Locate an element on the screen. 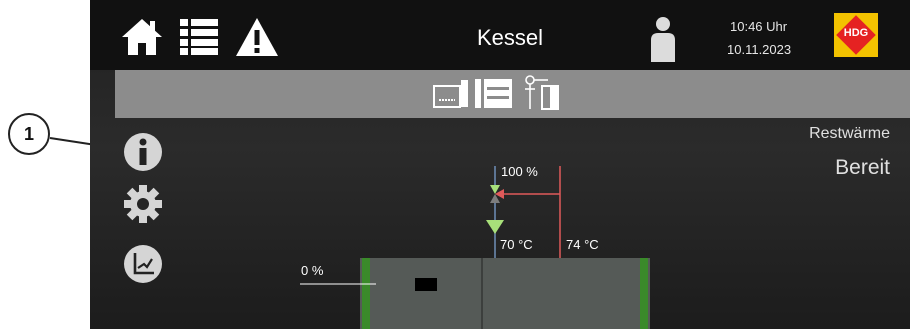 The image size is (910, 329). boiler-body is located at coordinates (505, 293).